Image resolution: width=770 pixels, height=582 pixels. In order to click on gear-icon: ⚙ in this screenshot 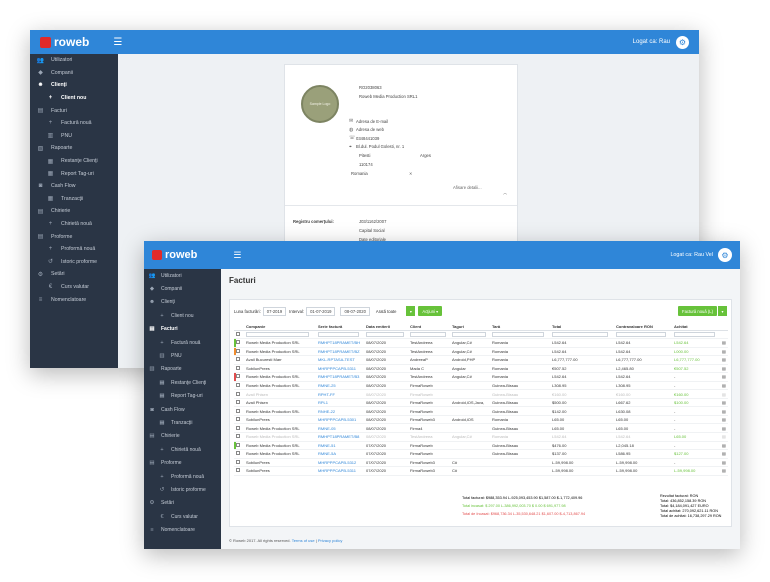, I will do `click(725, 255)`.